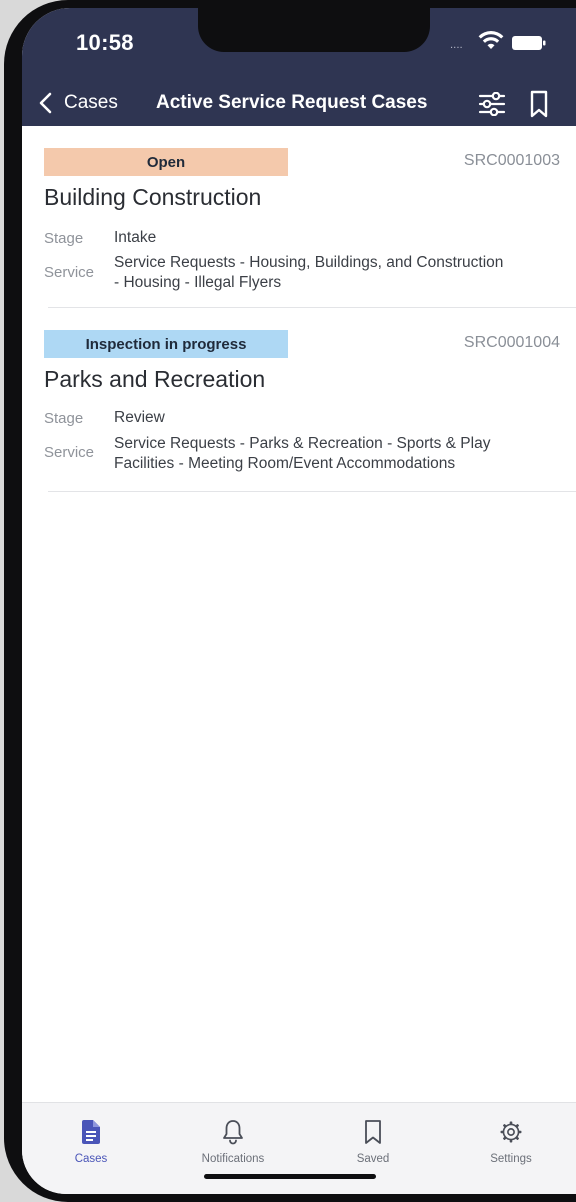 The width and height of the screenshot is (576, 1202). Describe the element at coordinates (233, 1159) in the screenshot. I see `tab-label: Notifications` at that location.